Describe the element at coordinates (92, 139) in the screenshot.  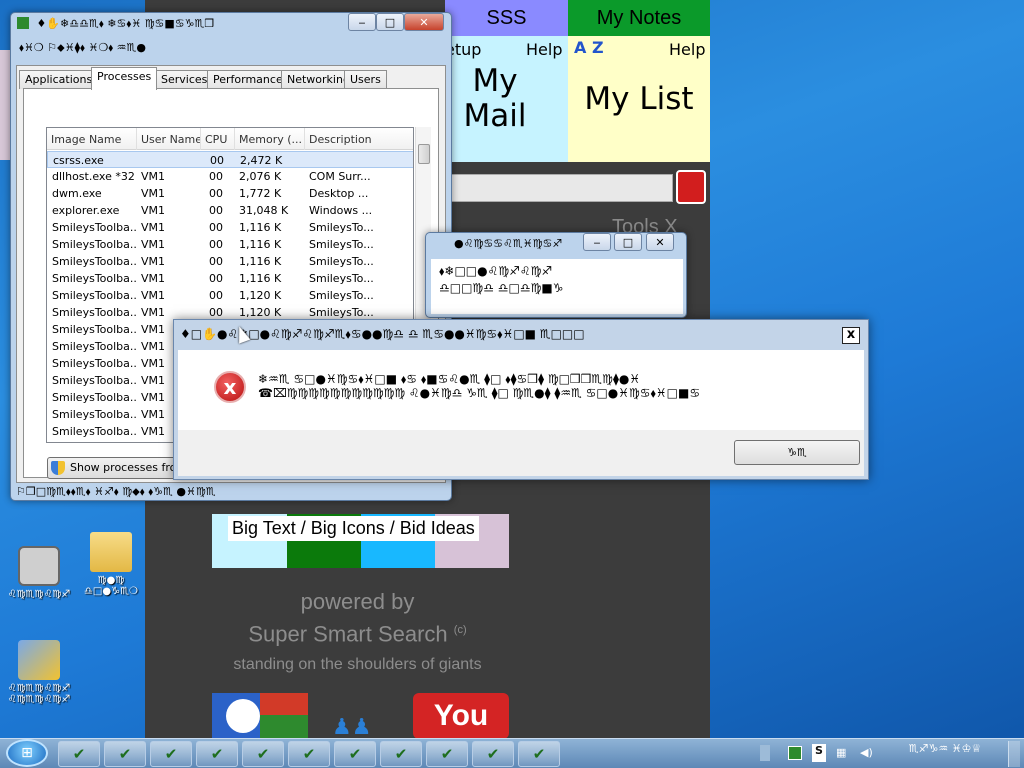
I see `column-image-name: Image Name` at that location.